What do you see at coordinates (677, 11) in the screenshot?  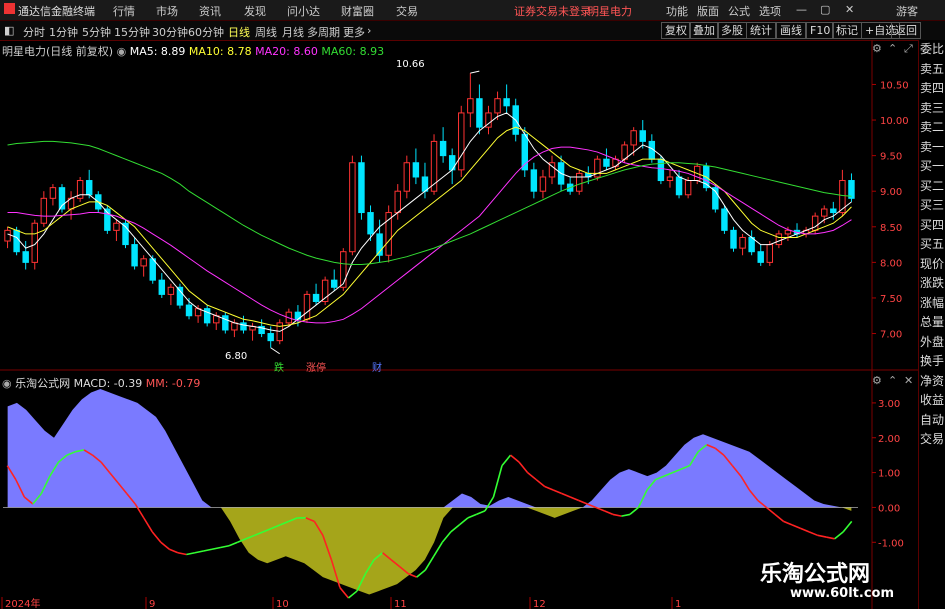 I see `menu-function: 功能` at bounding box center [677, 11].